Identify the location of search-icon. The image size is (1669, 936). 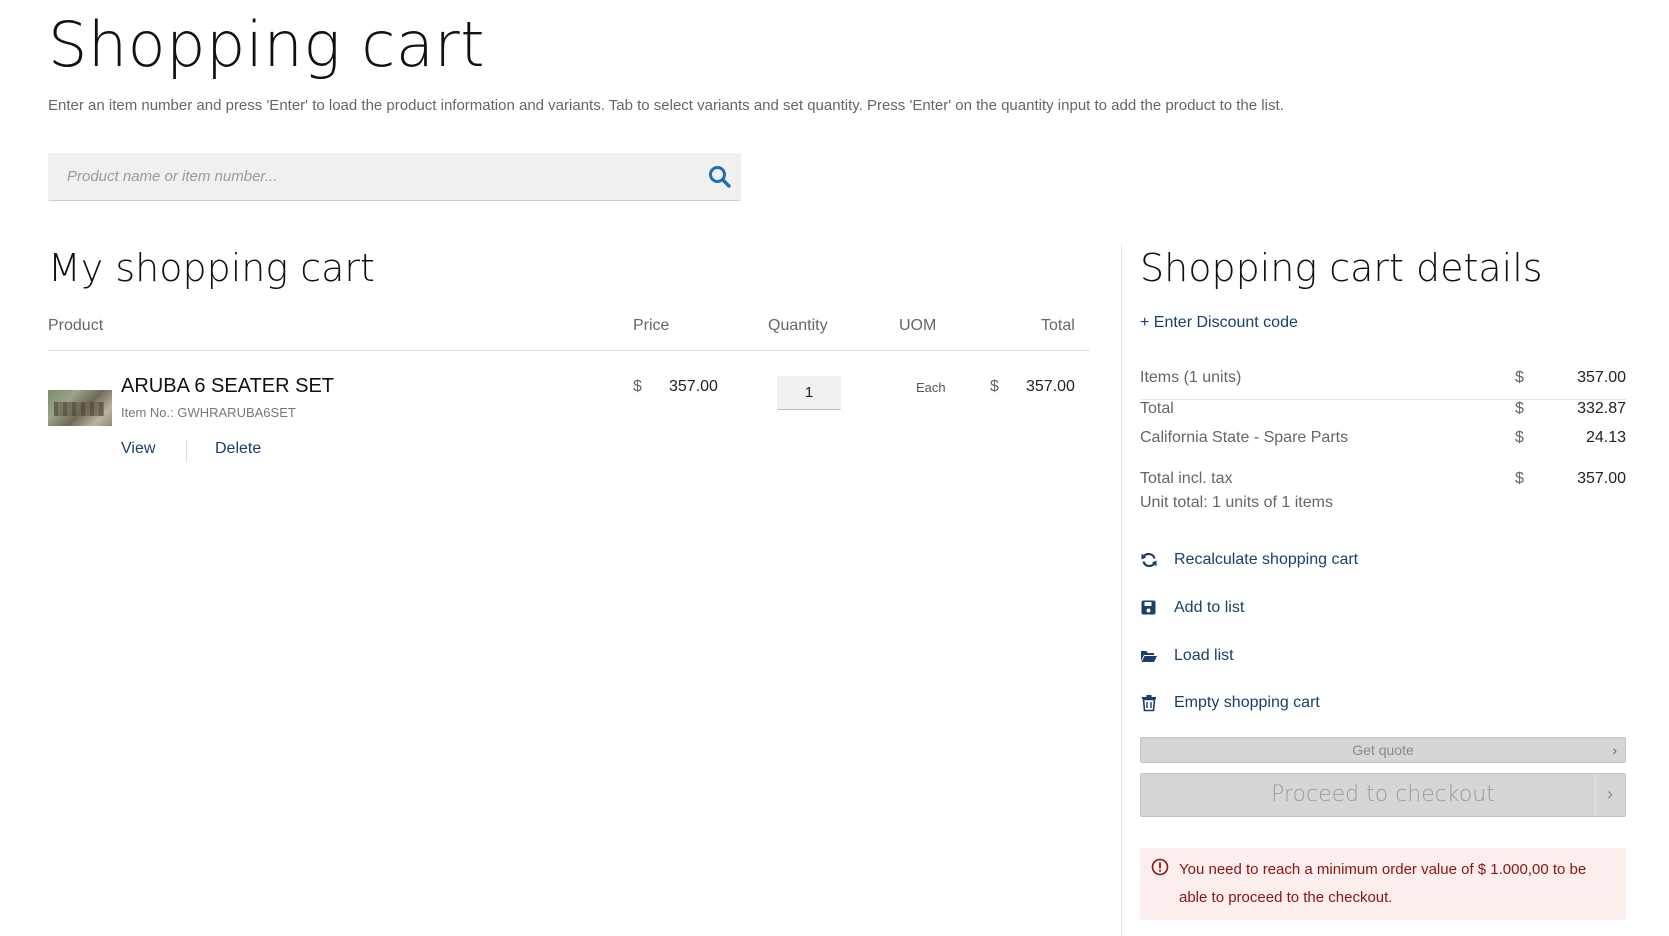
(720, 177).